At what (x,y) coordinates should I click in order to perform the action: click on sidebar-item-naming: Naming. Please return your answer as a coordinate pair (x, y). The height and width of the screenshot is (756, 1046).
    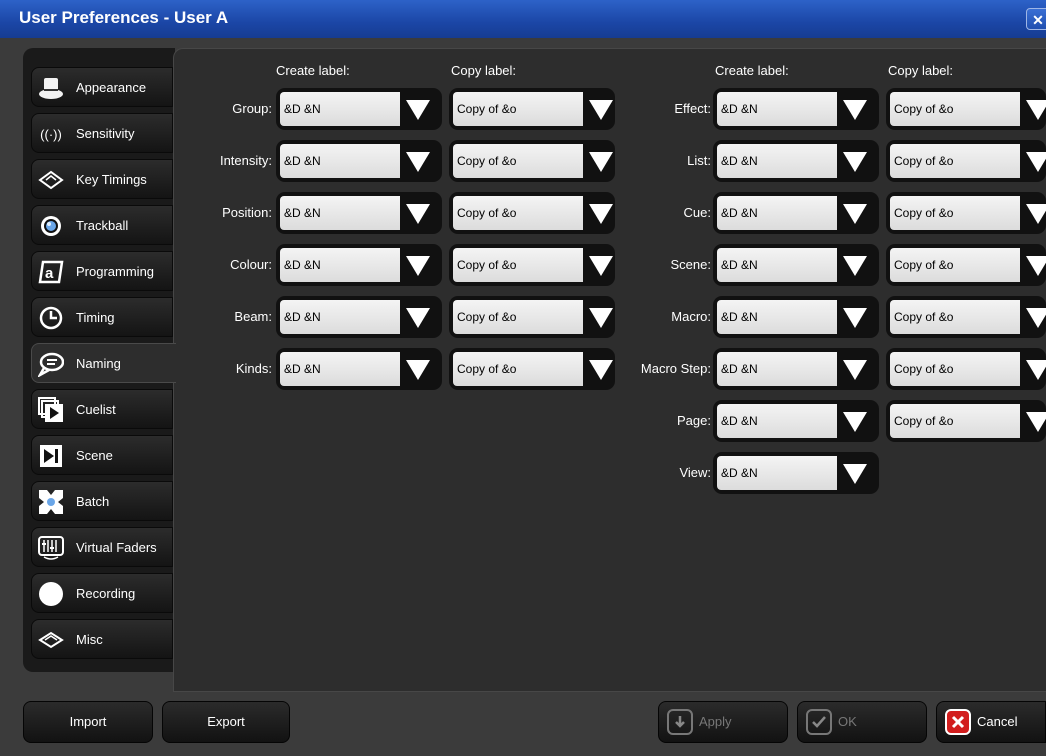
    Looking at the image, I should click on (103, 363).